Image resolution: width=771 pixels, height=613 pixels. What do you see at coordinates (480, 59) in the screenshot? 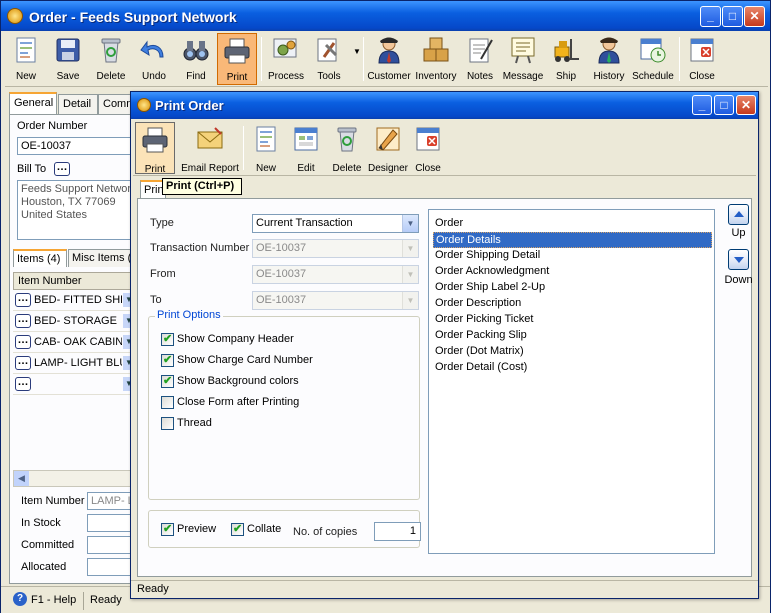
I see `toolbar-notes-button: Notes` at bounding box center [480, 59].